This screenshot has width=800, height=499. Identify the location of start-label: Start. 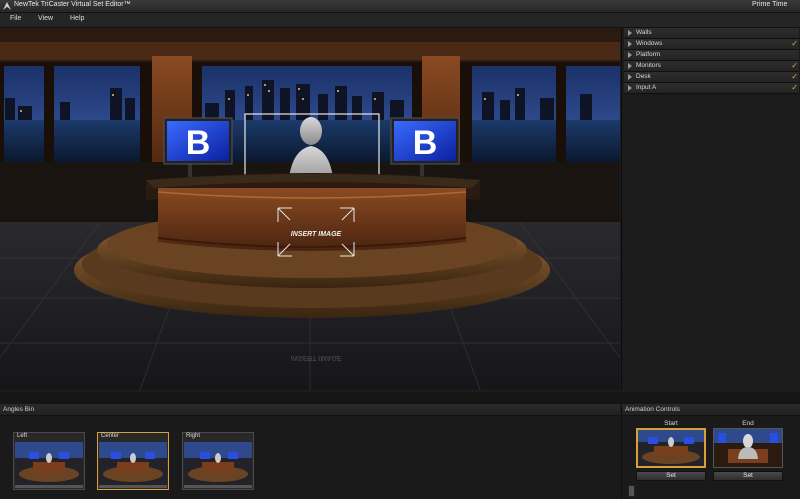
(671, 423).